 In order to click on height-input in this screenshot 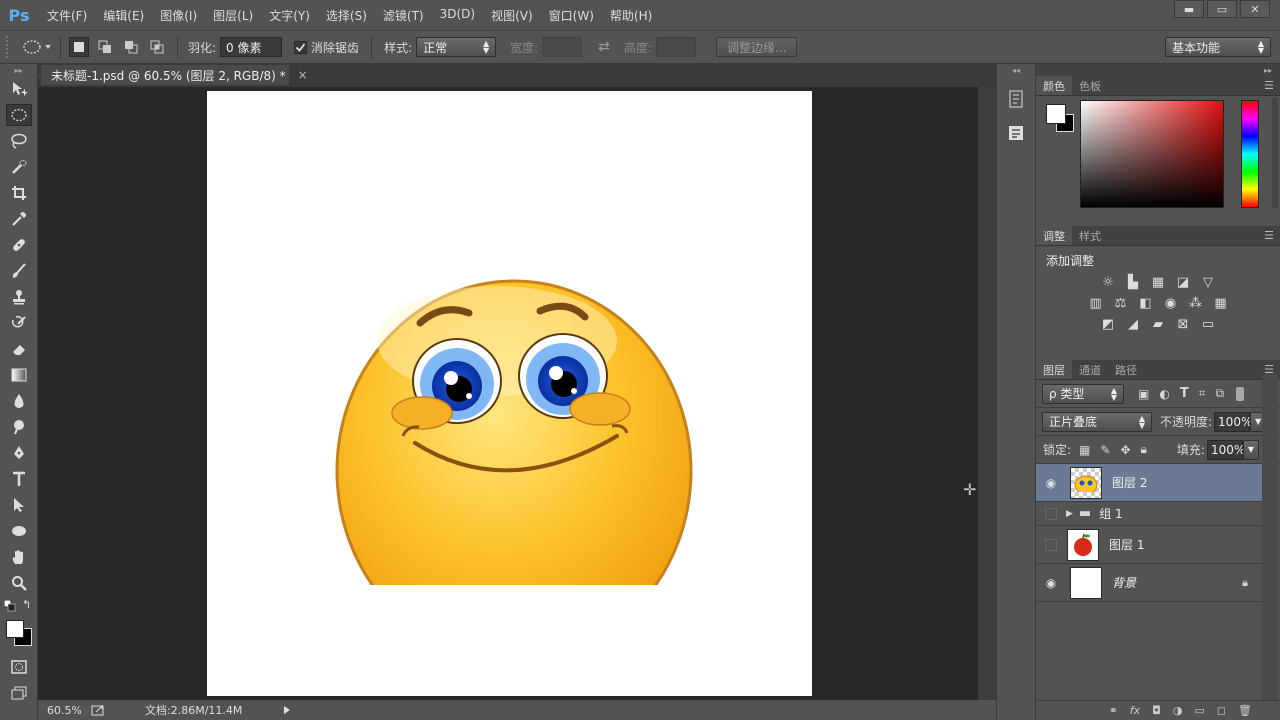, I will do `click(675, 47)`.